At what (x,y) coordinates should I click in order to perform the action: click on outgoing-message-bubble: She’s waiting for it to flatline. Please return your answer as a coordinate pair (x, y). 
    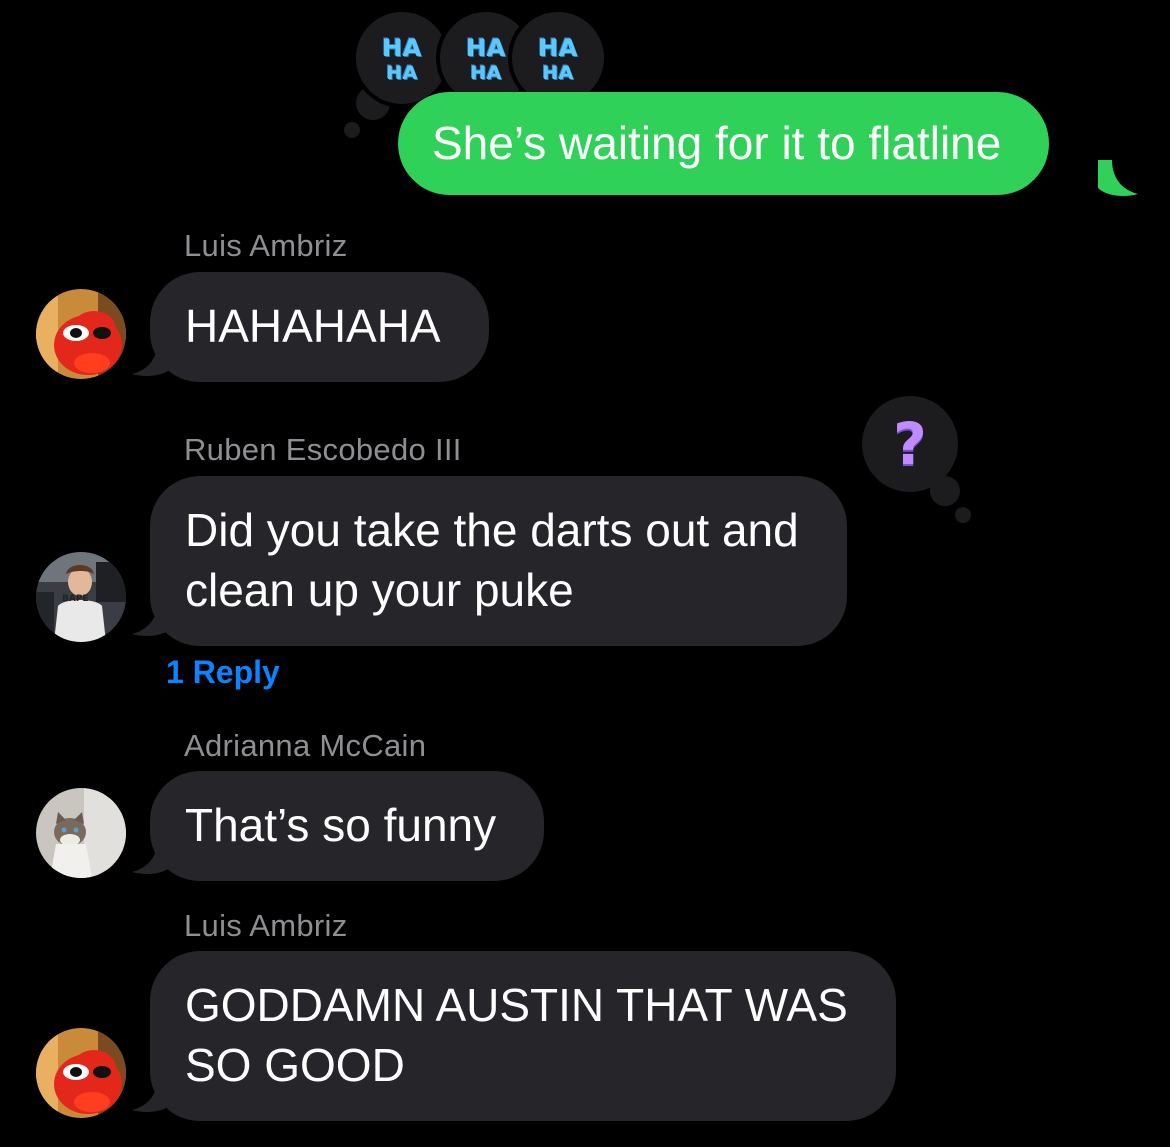
    Looking at the image, I should click on (724, 143).